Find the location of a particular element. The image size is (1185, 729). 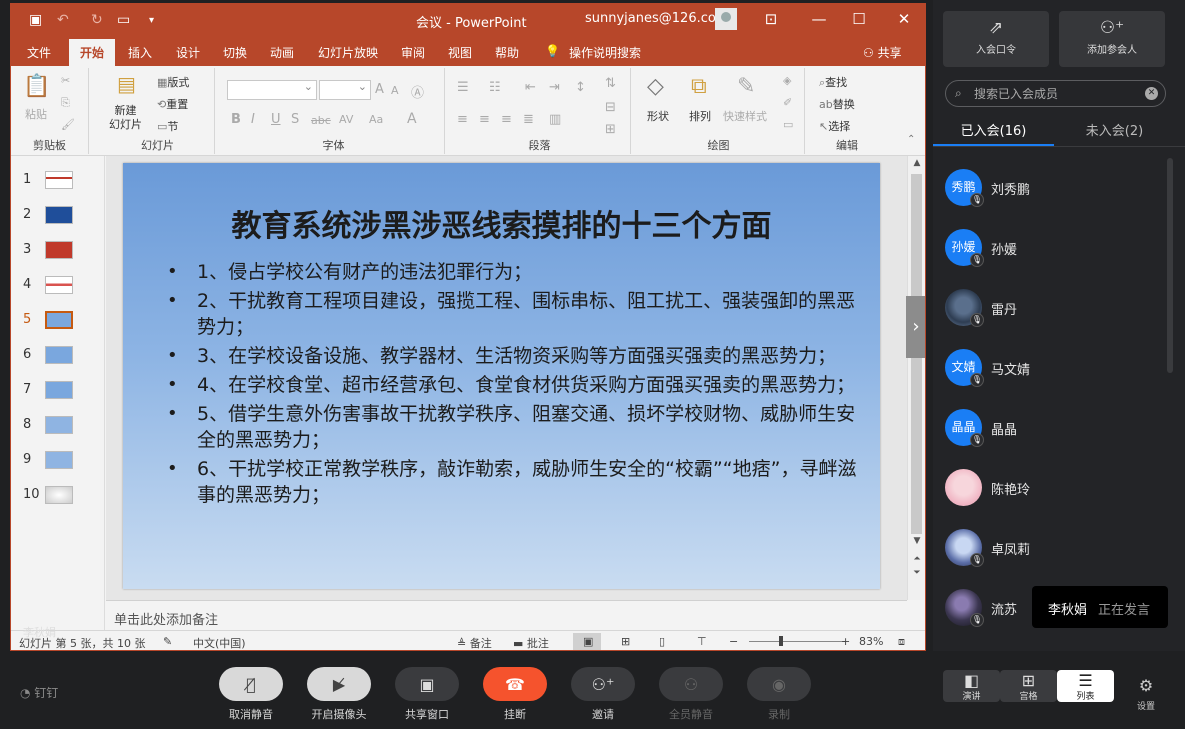

collapse-ribbon-icon: ⌃ is located at coordinates (911, 139).